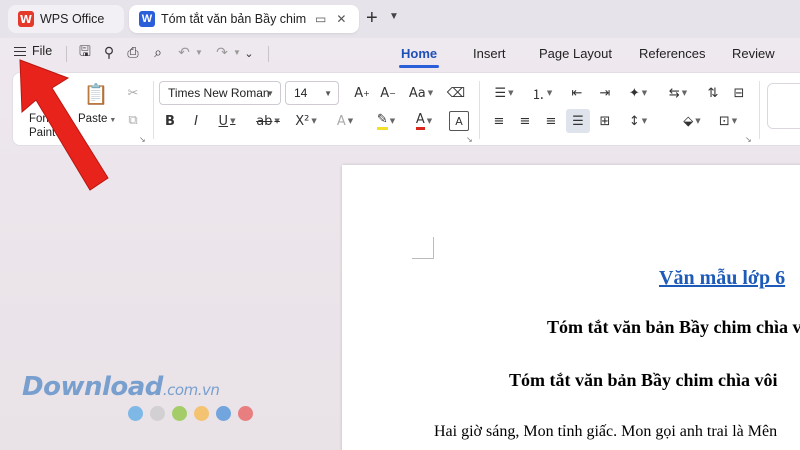 The width and height of the screenshot is (800, 450). What do you see at coordinates (26, 19) in the screenshot?
I see `wps-logo-icon: W` at bounding box center [26, 19].